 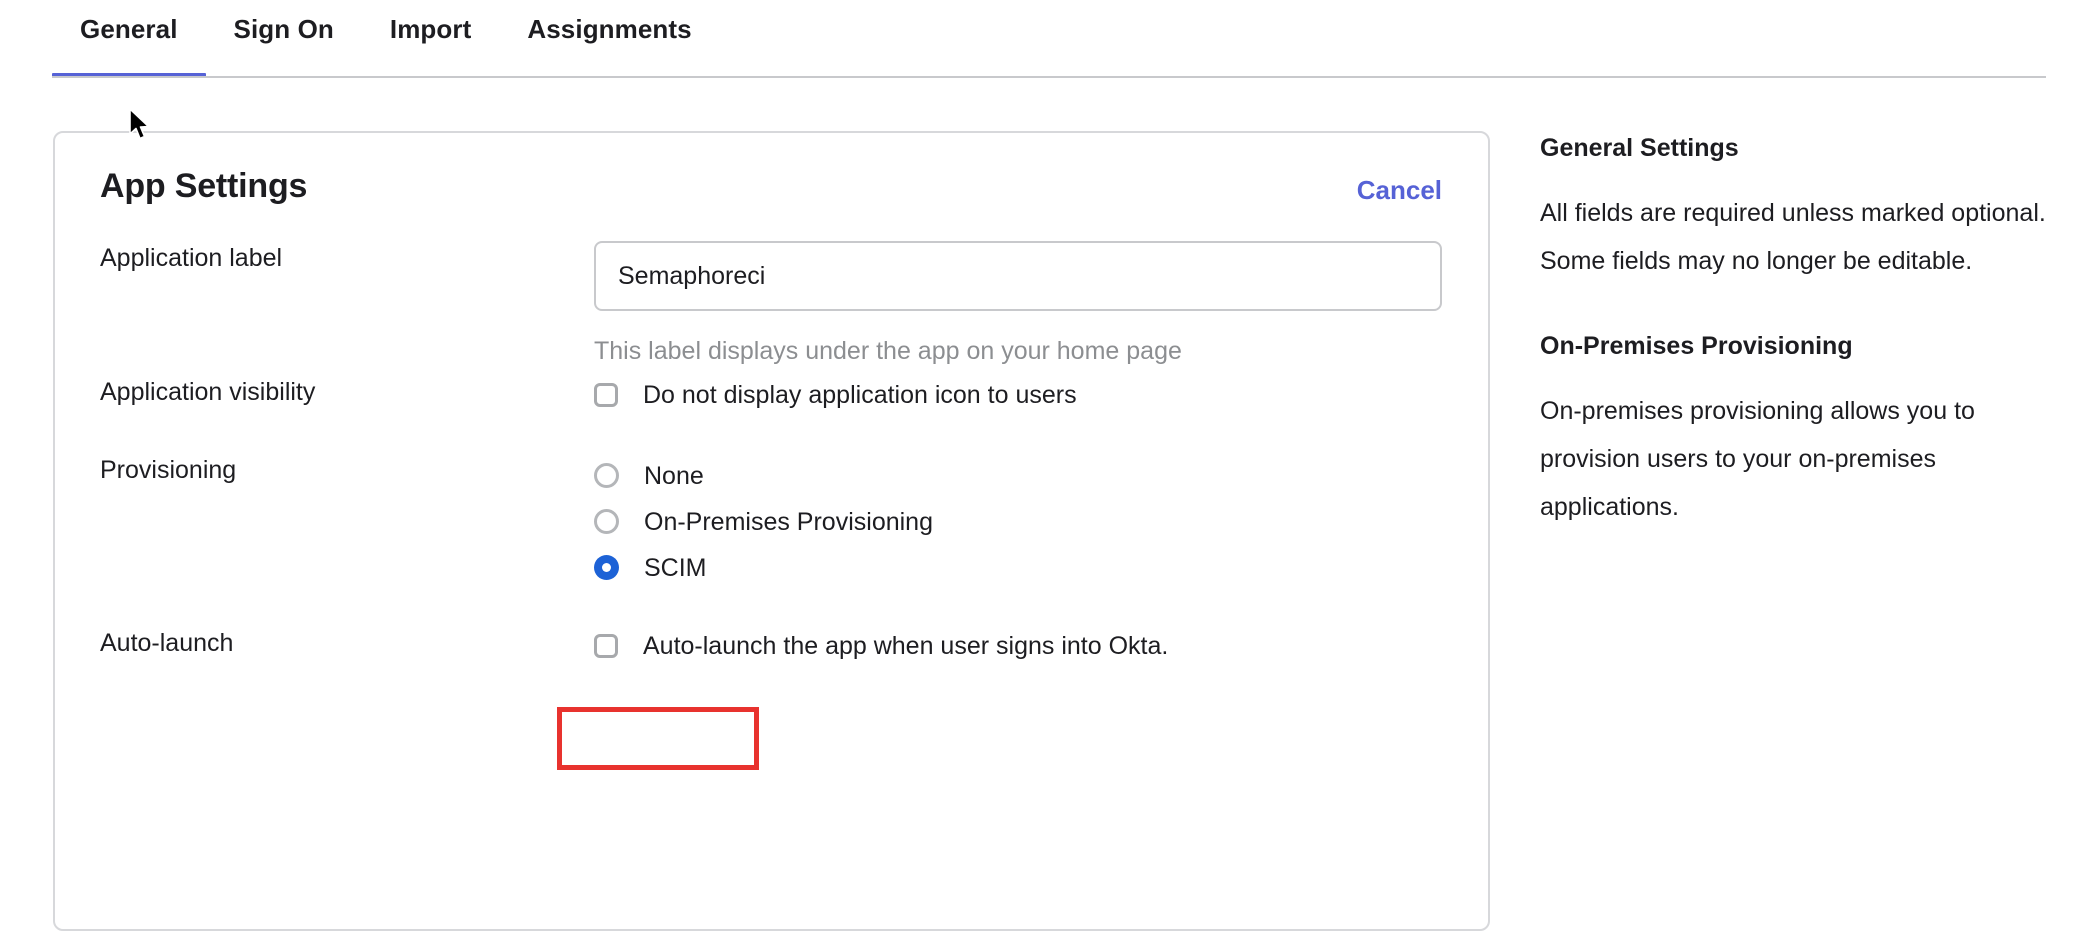 I want to click on do-not-display-icon-label: Do not display application icon to users, so click(x=860, y=395).